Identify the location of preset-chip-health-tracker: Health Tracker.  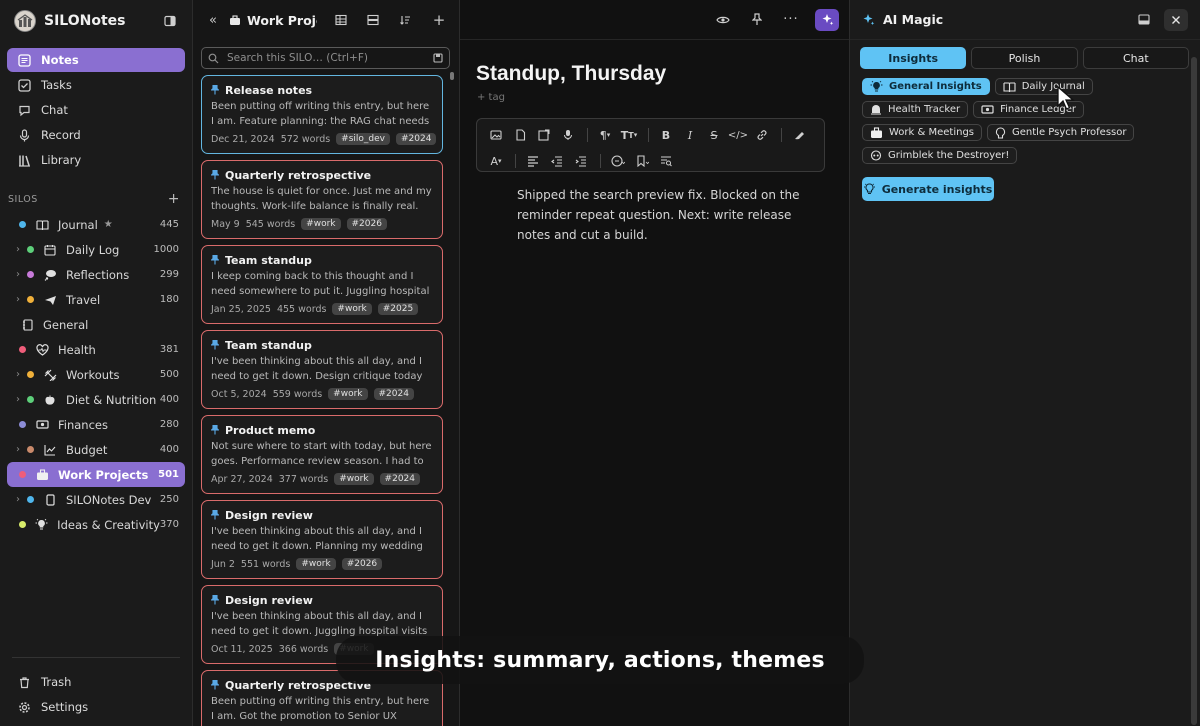
(915, 109).